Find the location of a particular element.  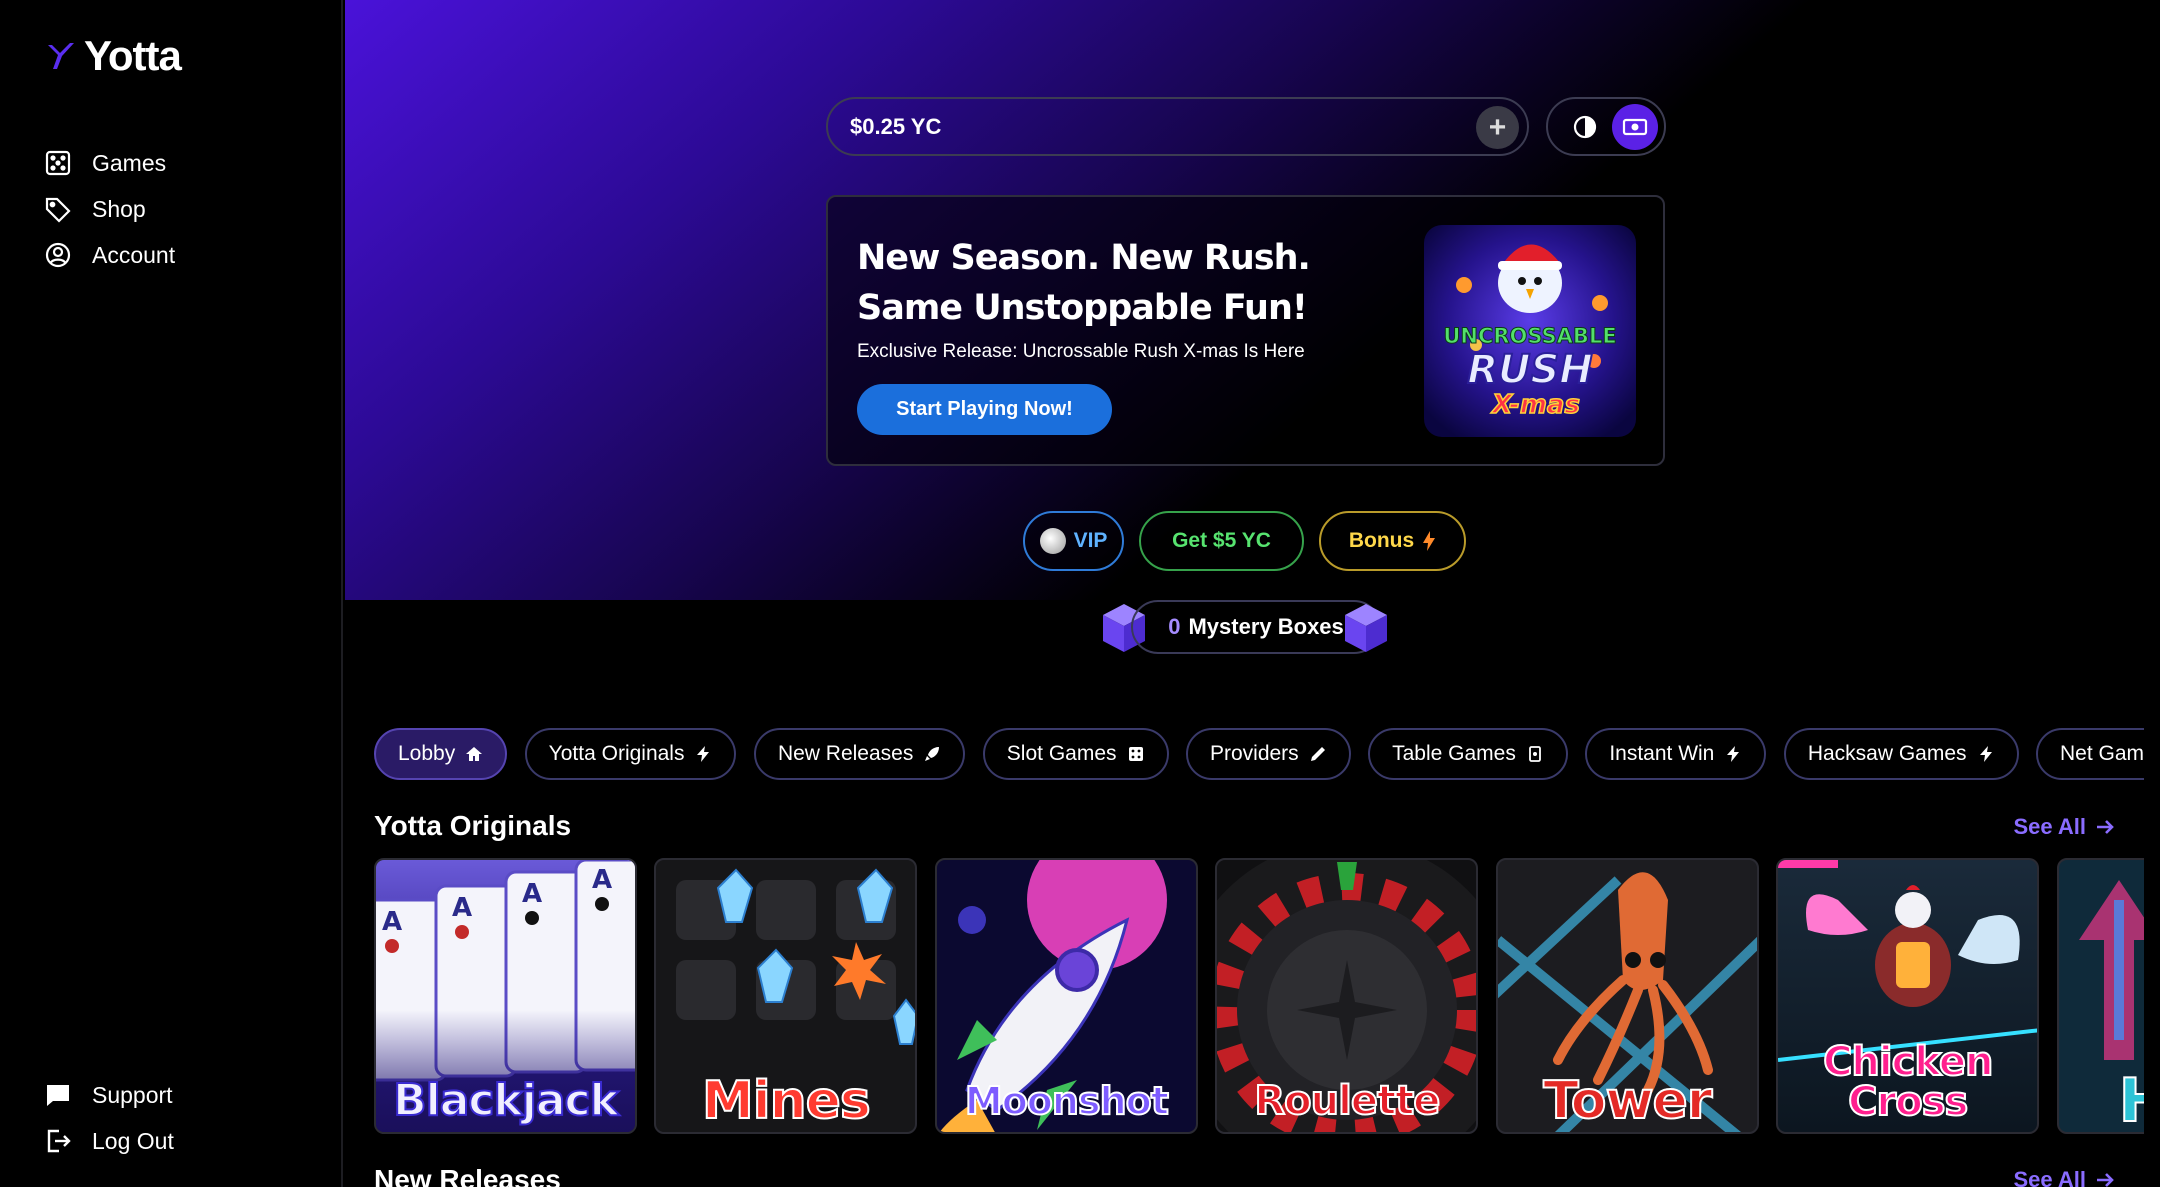

promo-game-art: UNCROSSABLE RUSH X-mas is located at coordinates (1530, 331).